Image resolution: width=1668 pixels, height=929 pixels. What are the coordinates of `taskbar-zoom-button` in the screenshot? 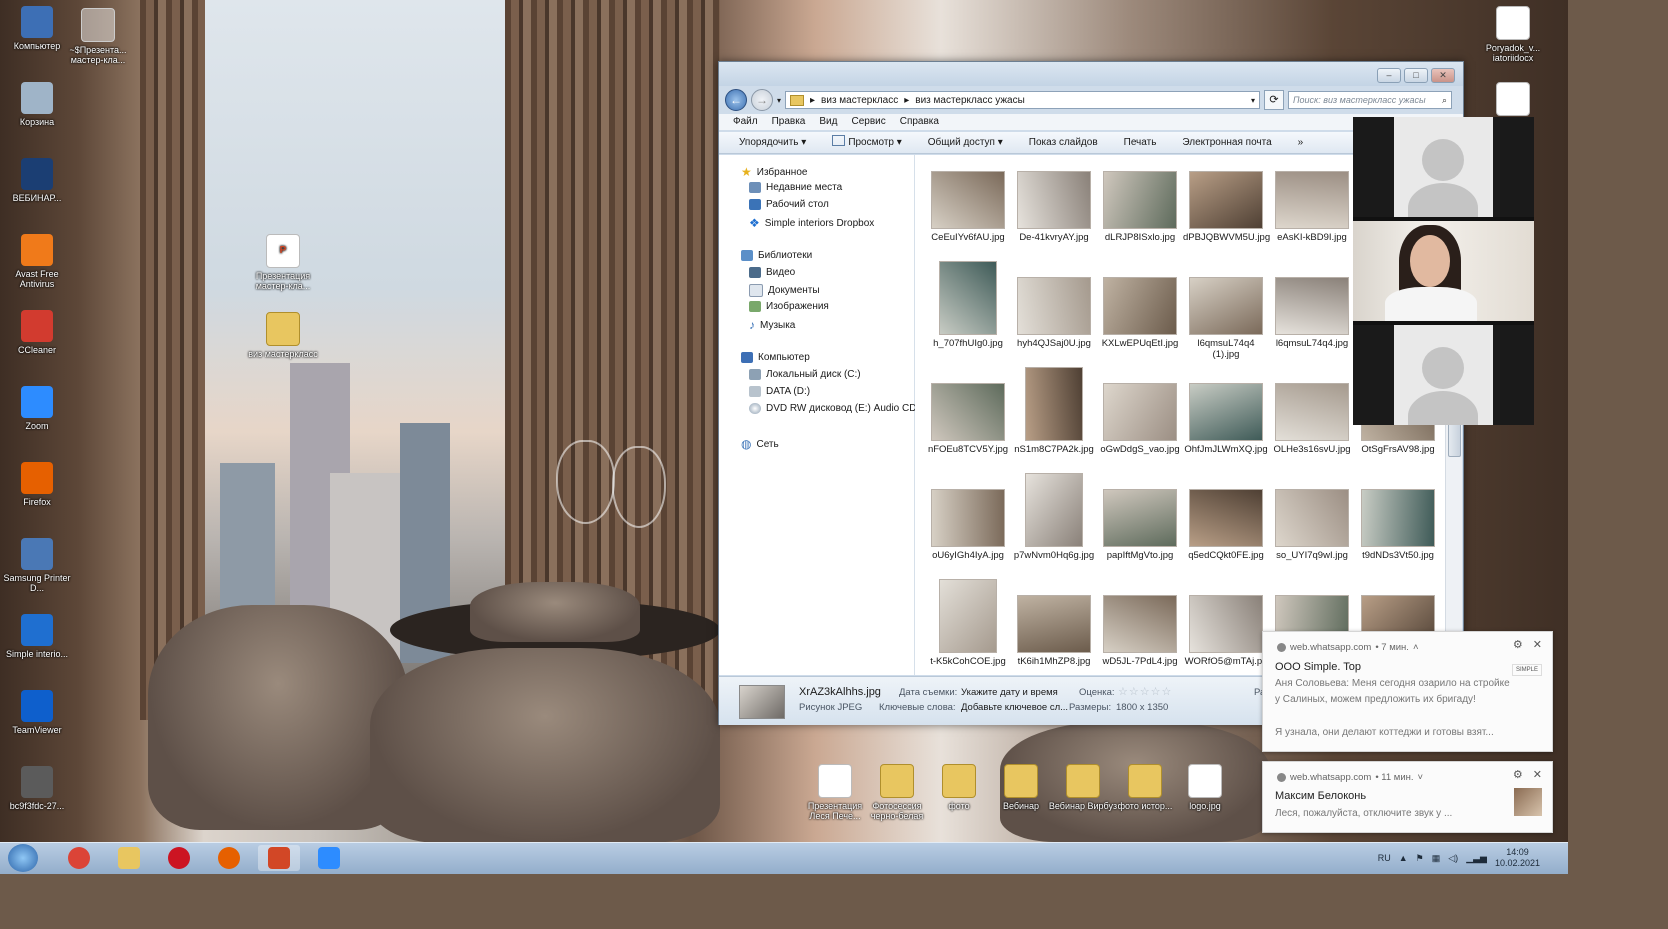 It's located at (329, 858).